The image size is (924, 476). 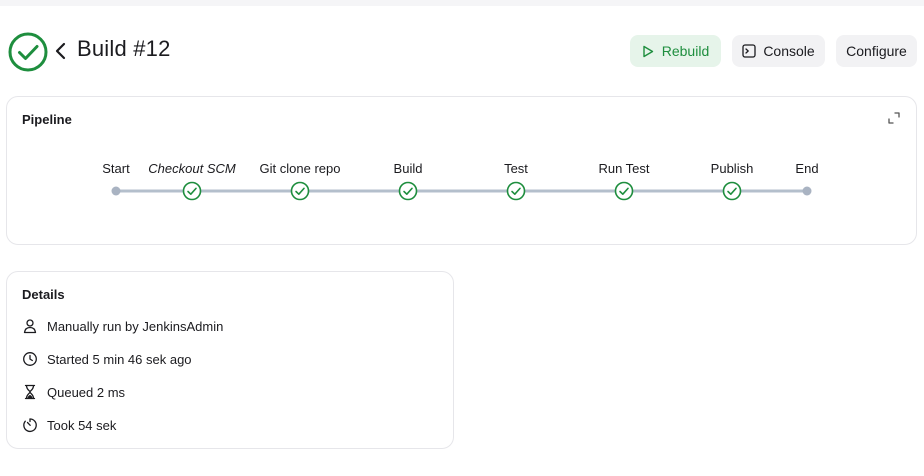 I want to click on detail-text: Started 5 min 46 sek ago, so click(x=119, y=359).